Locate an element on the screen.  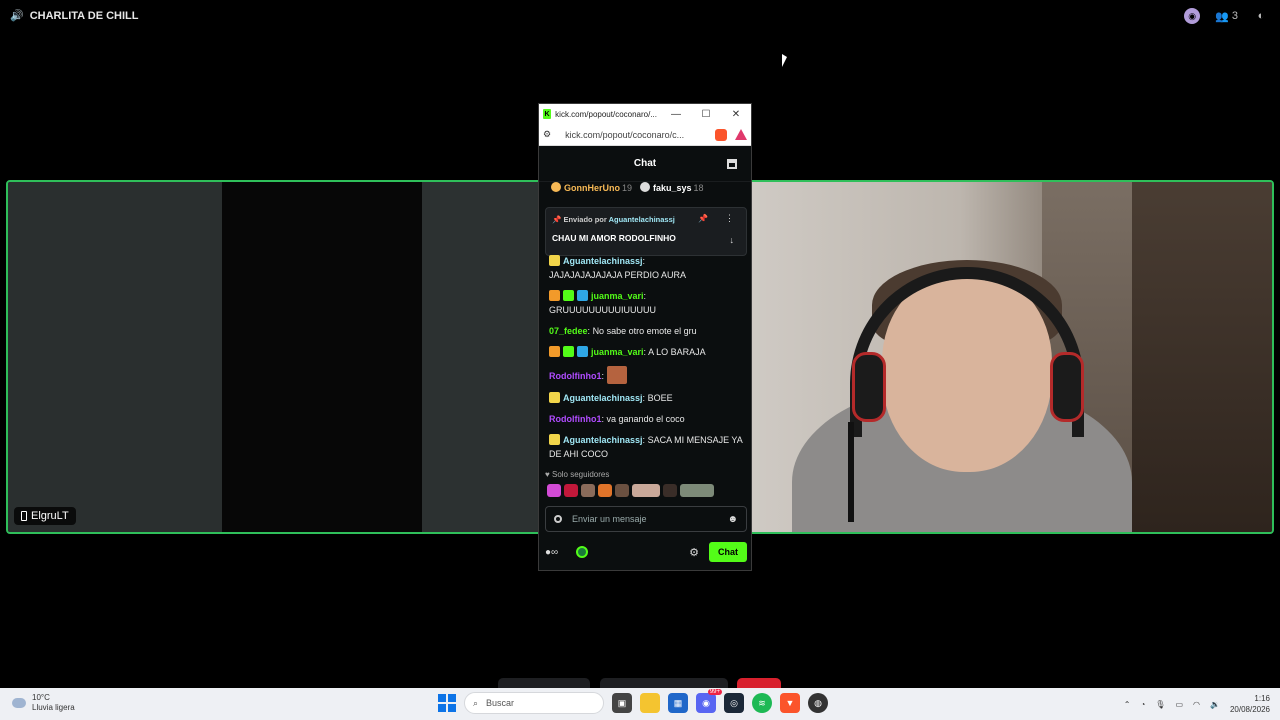
chat-message-text: GRUUUUUUUUUIUUUUU is located at coordinates (602, 310).